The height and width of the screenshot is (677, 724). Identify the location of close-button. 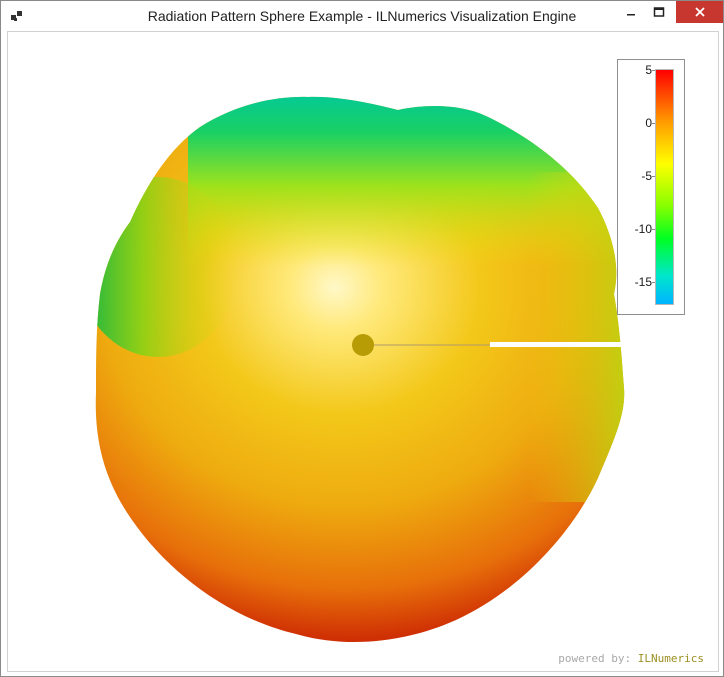
(699, 12).